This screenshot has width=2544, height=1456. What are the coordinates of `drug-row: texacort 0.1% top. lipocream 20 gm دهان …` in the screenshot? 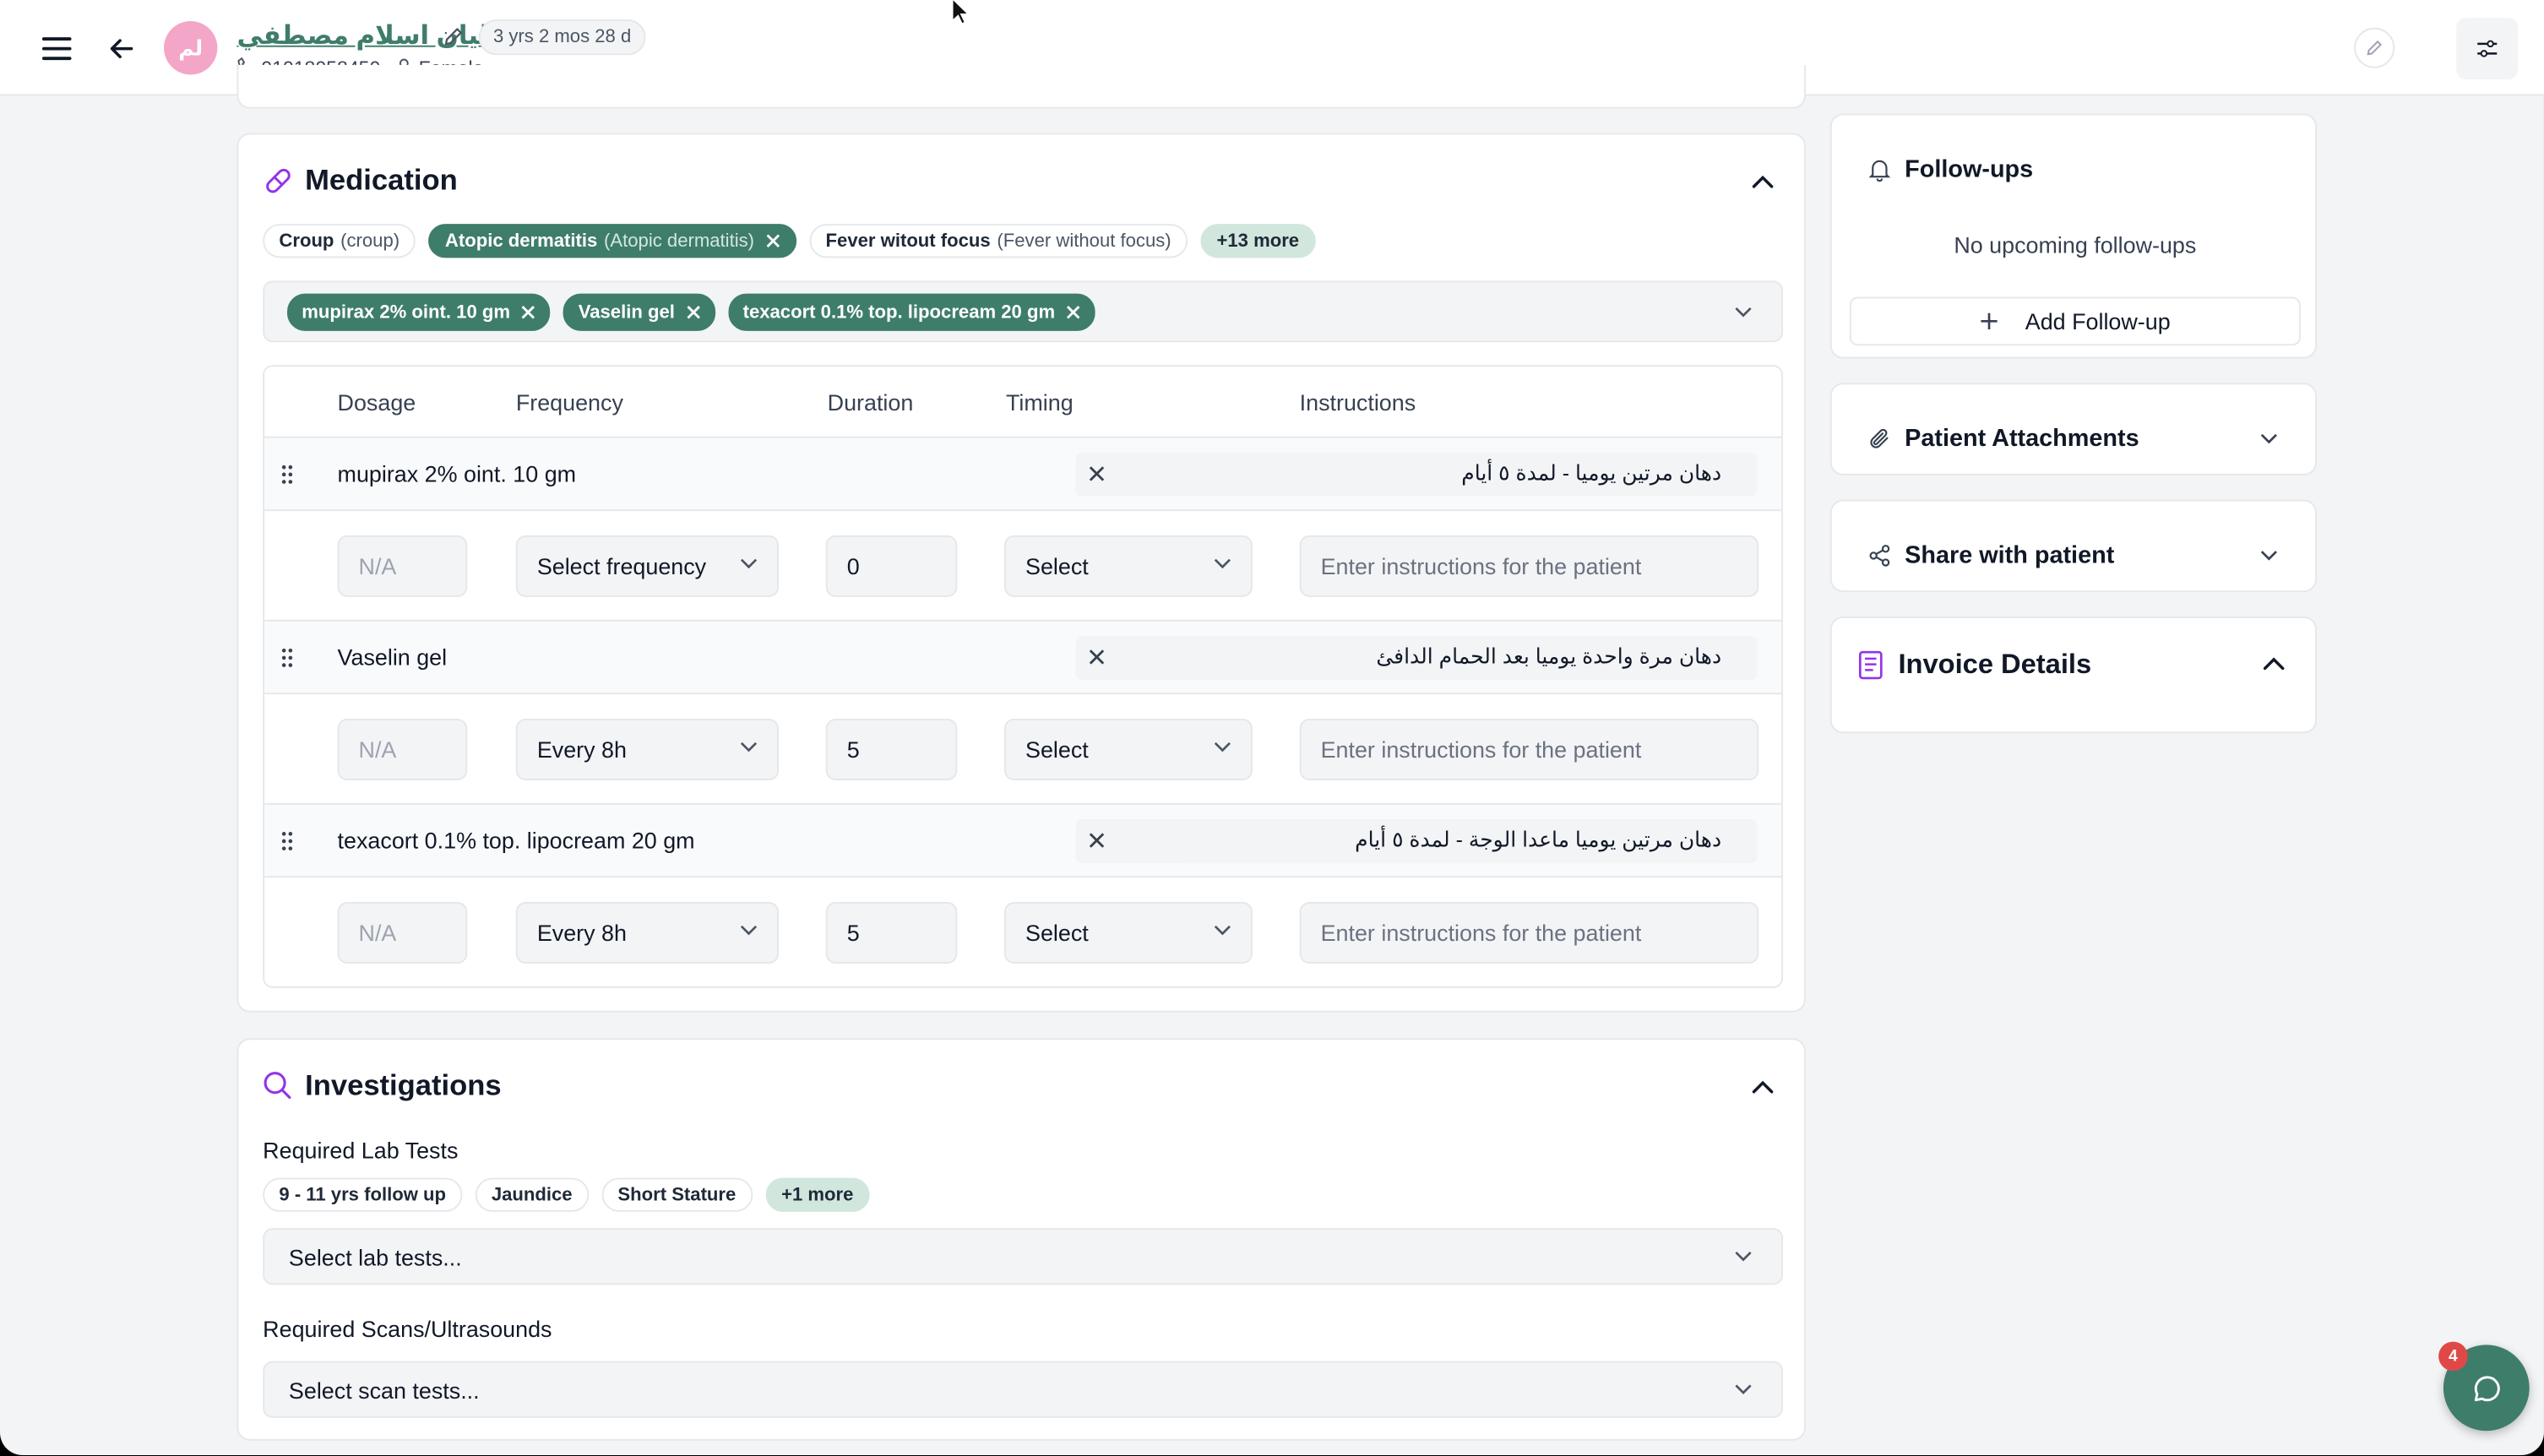 It's located at (1023, 840).